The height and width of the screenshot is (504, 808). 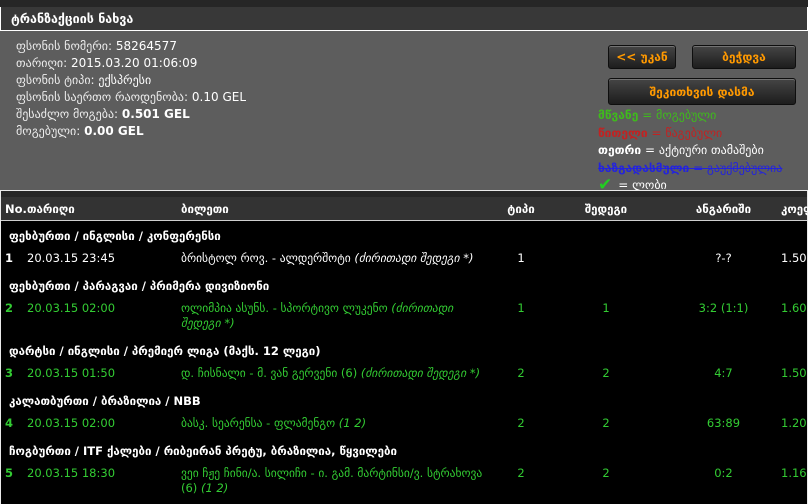 I want to click on bet-amount-line: ფსონის საერთო რაოდენობა: 0.10 GEL, so click(x=131, y=97).